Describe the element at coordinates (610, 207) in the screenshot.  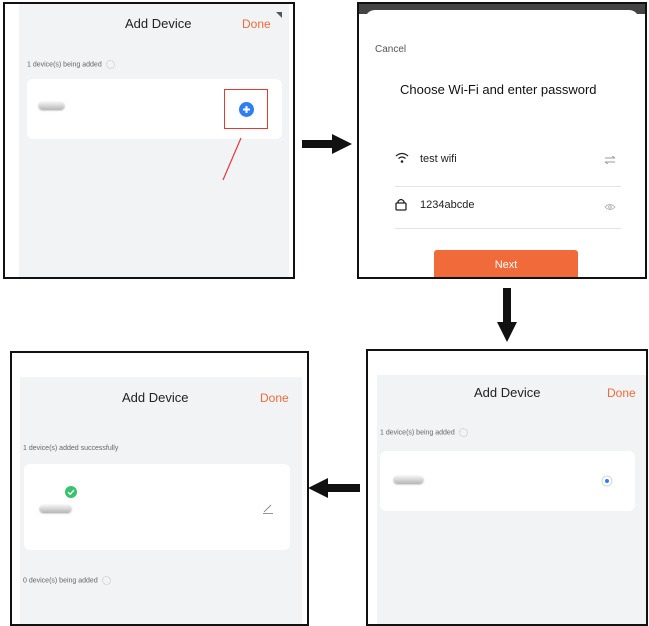
I see `eye-icon` at that location.